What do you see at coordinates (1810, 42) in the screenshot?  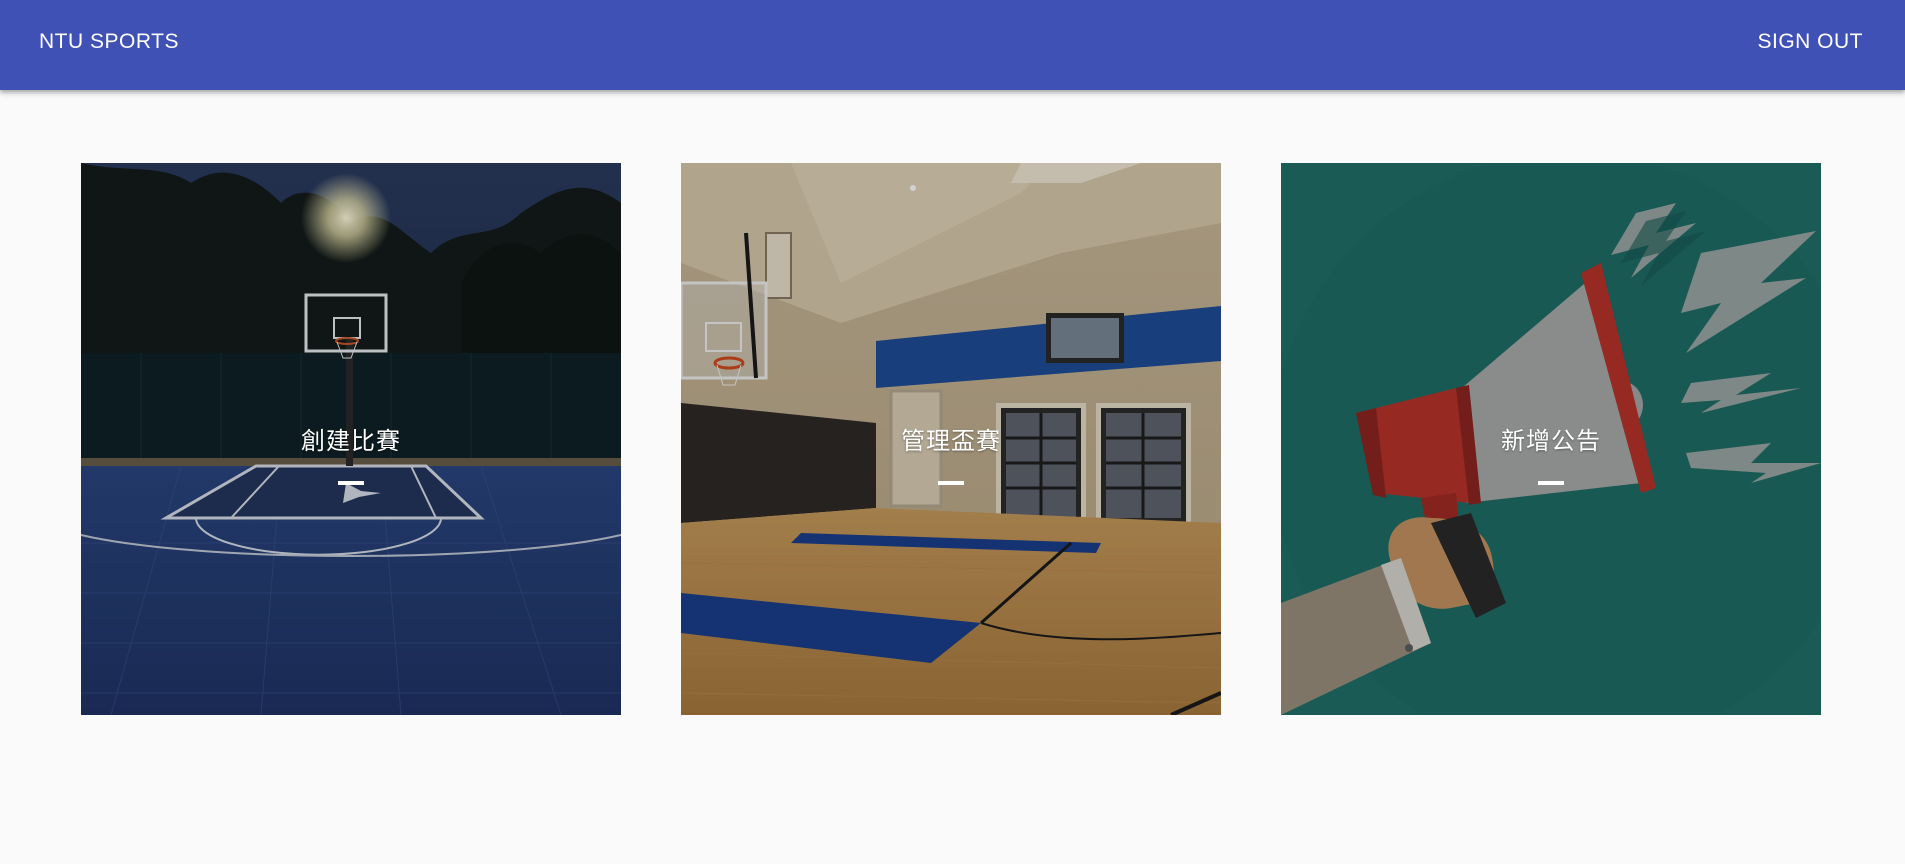 I see `sign-out-button: SIGN OUT` at bounding box center [1810, 42].